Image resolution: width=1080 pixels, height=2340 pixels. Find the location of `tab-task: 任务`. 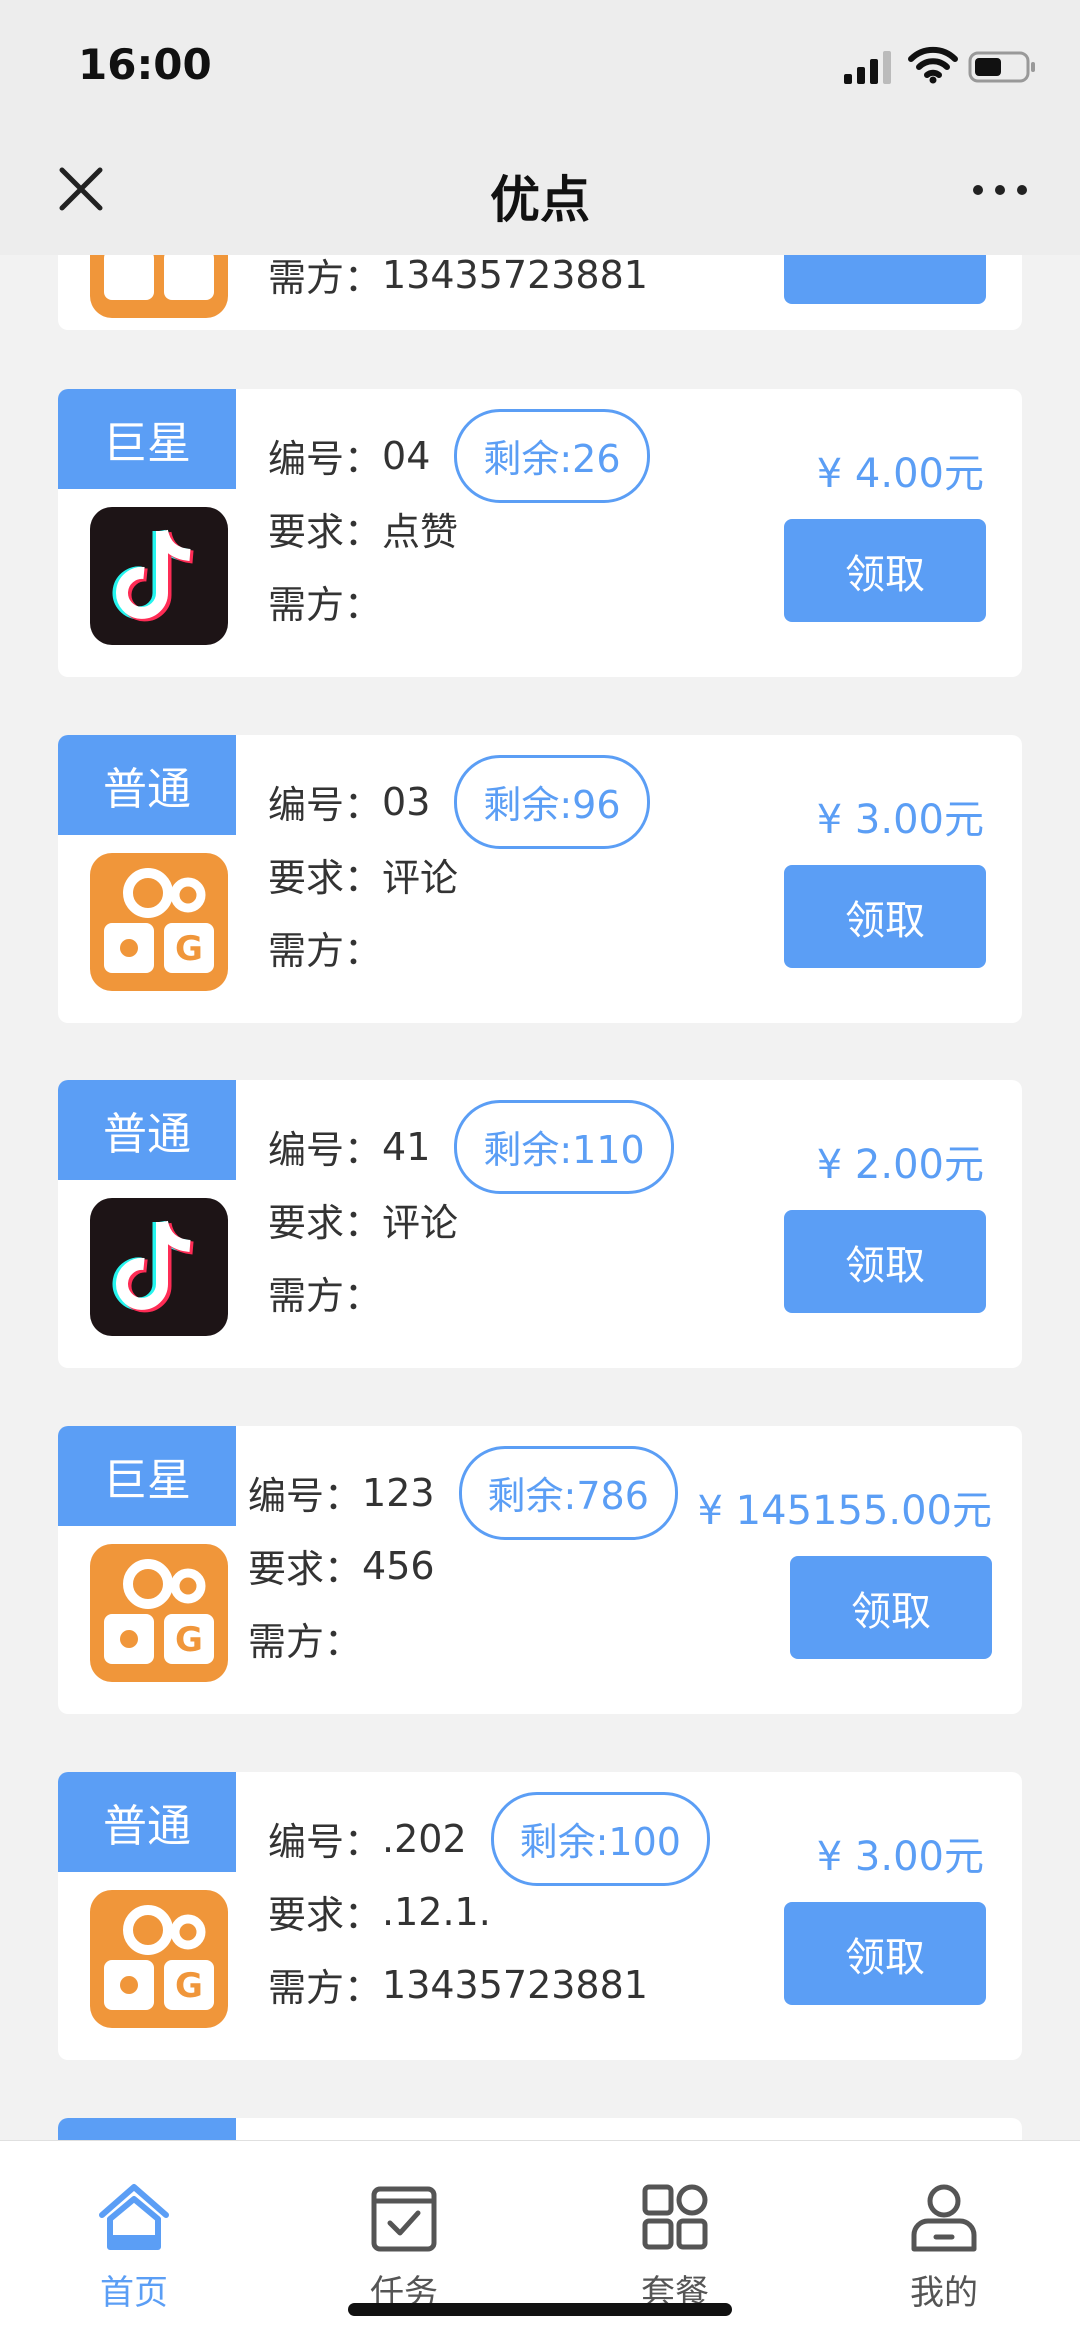

tab-task: 任务 is located at coordinates (404, 2245).